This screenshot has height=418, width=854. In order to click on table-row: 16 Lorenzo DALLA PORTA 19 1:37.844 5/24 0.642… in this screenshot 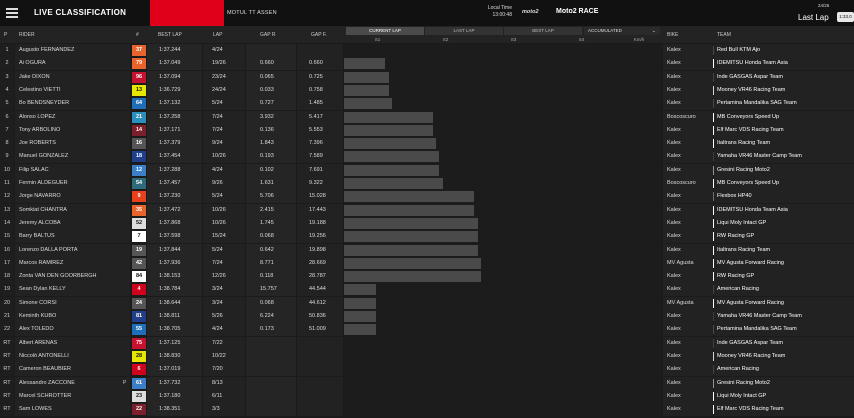, I will do `click(427, 250)`.